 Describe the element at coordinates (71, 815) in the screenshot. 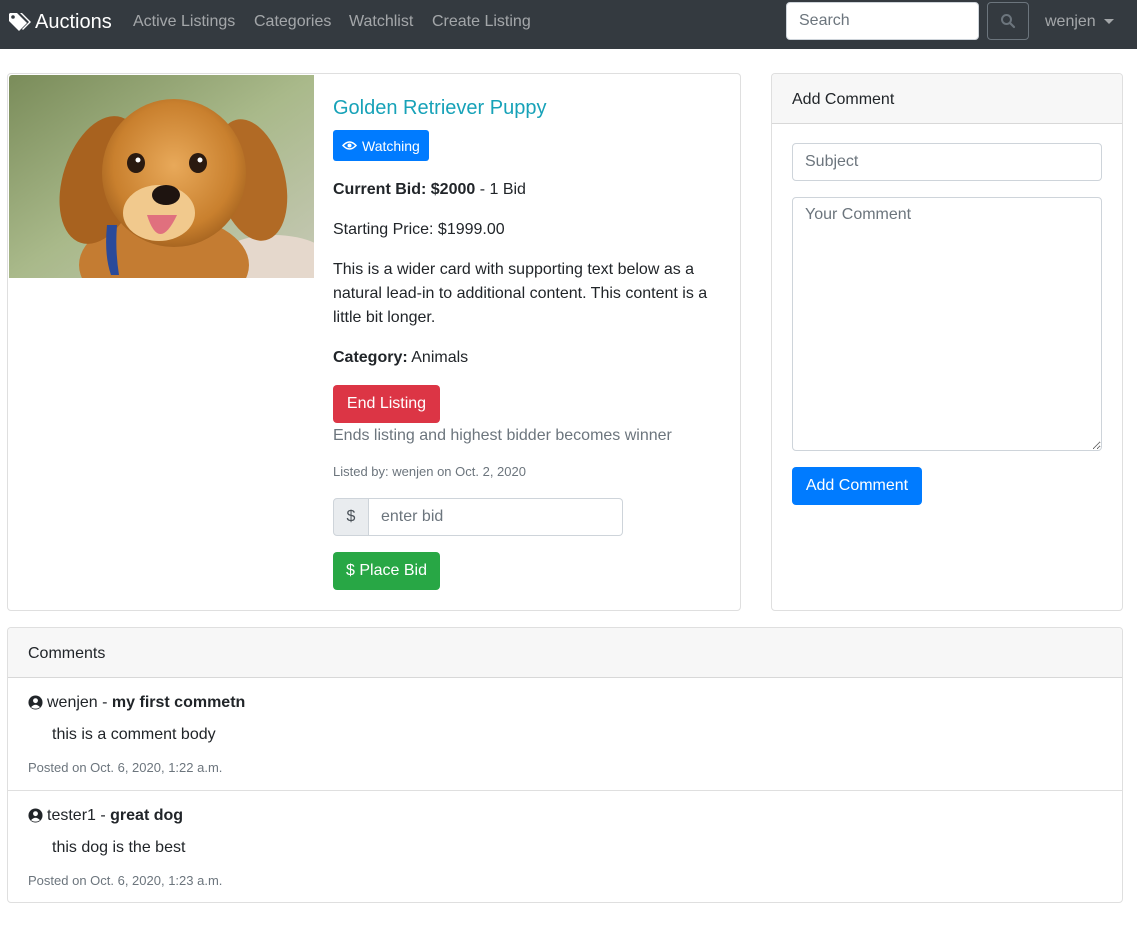

I see `comment-author: tester1` at that location.